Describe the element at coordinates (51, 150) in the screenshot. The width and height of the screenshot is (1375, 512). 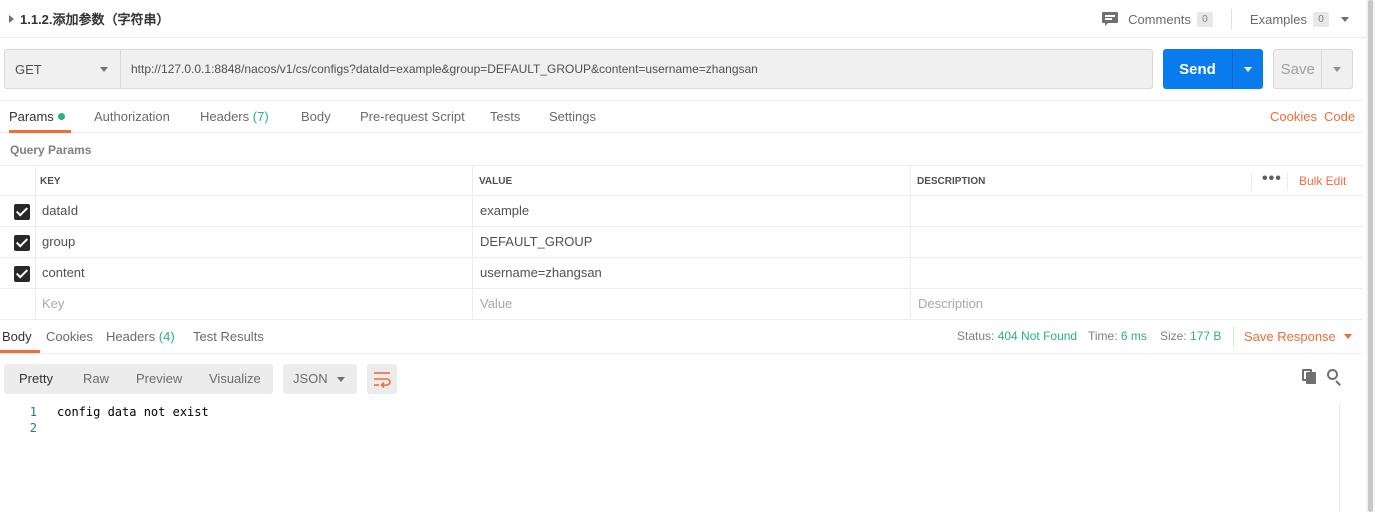
I see `query-params-label: Query Params` at that location.